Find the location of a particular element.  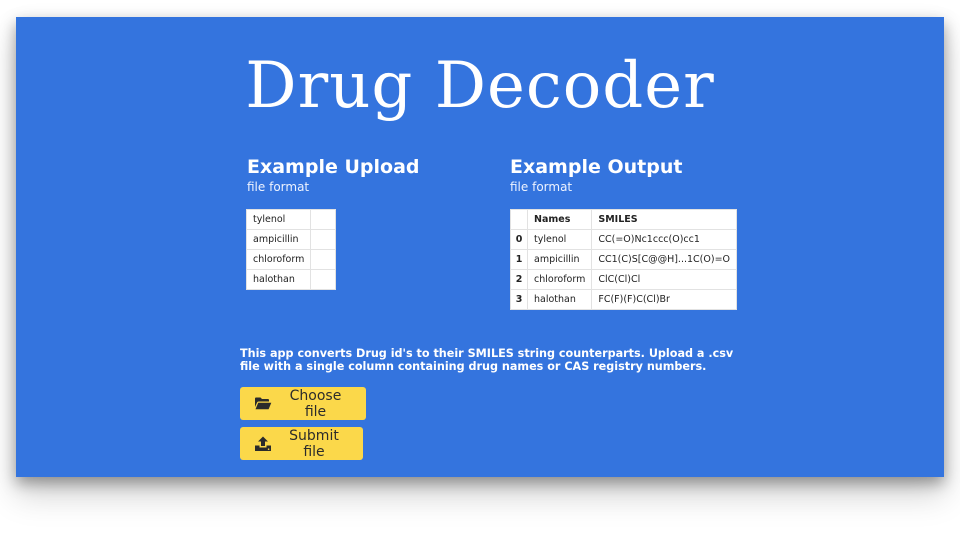

choose-file-button: Choose file is located at coordinates (303, 403).